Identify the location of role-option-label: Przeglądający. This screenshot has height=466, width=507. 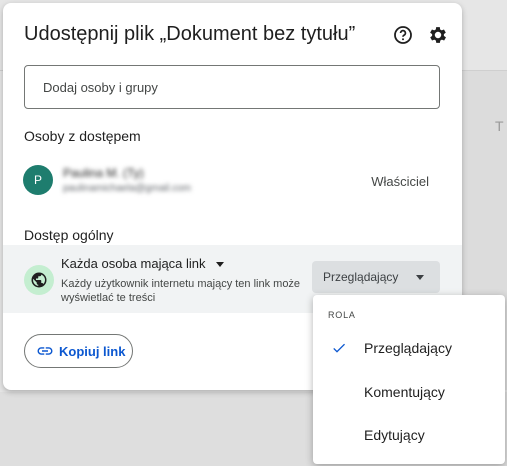
(408, 348).